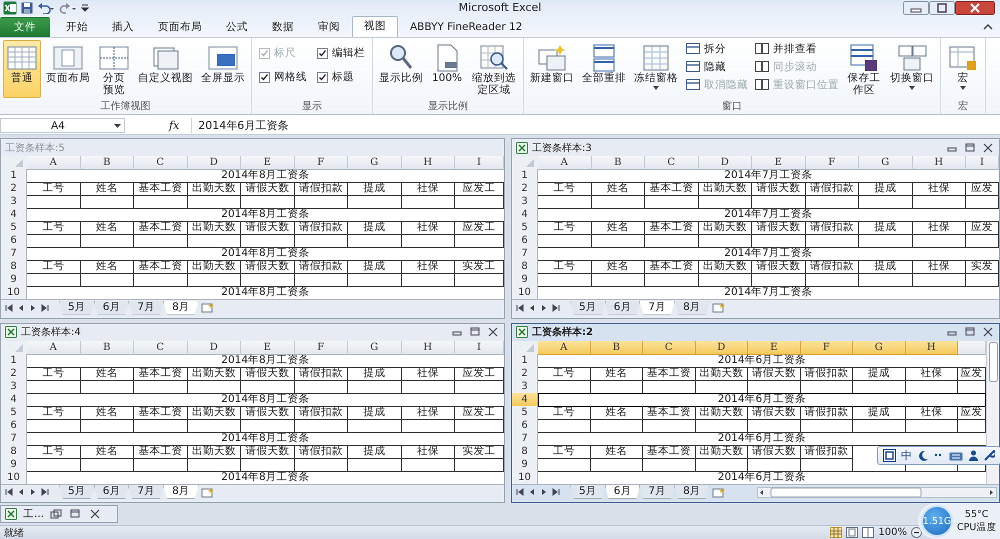  I want to click on ribbon-tab: 视图, so click(375, 26).